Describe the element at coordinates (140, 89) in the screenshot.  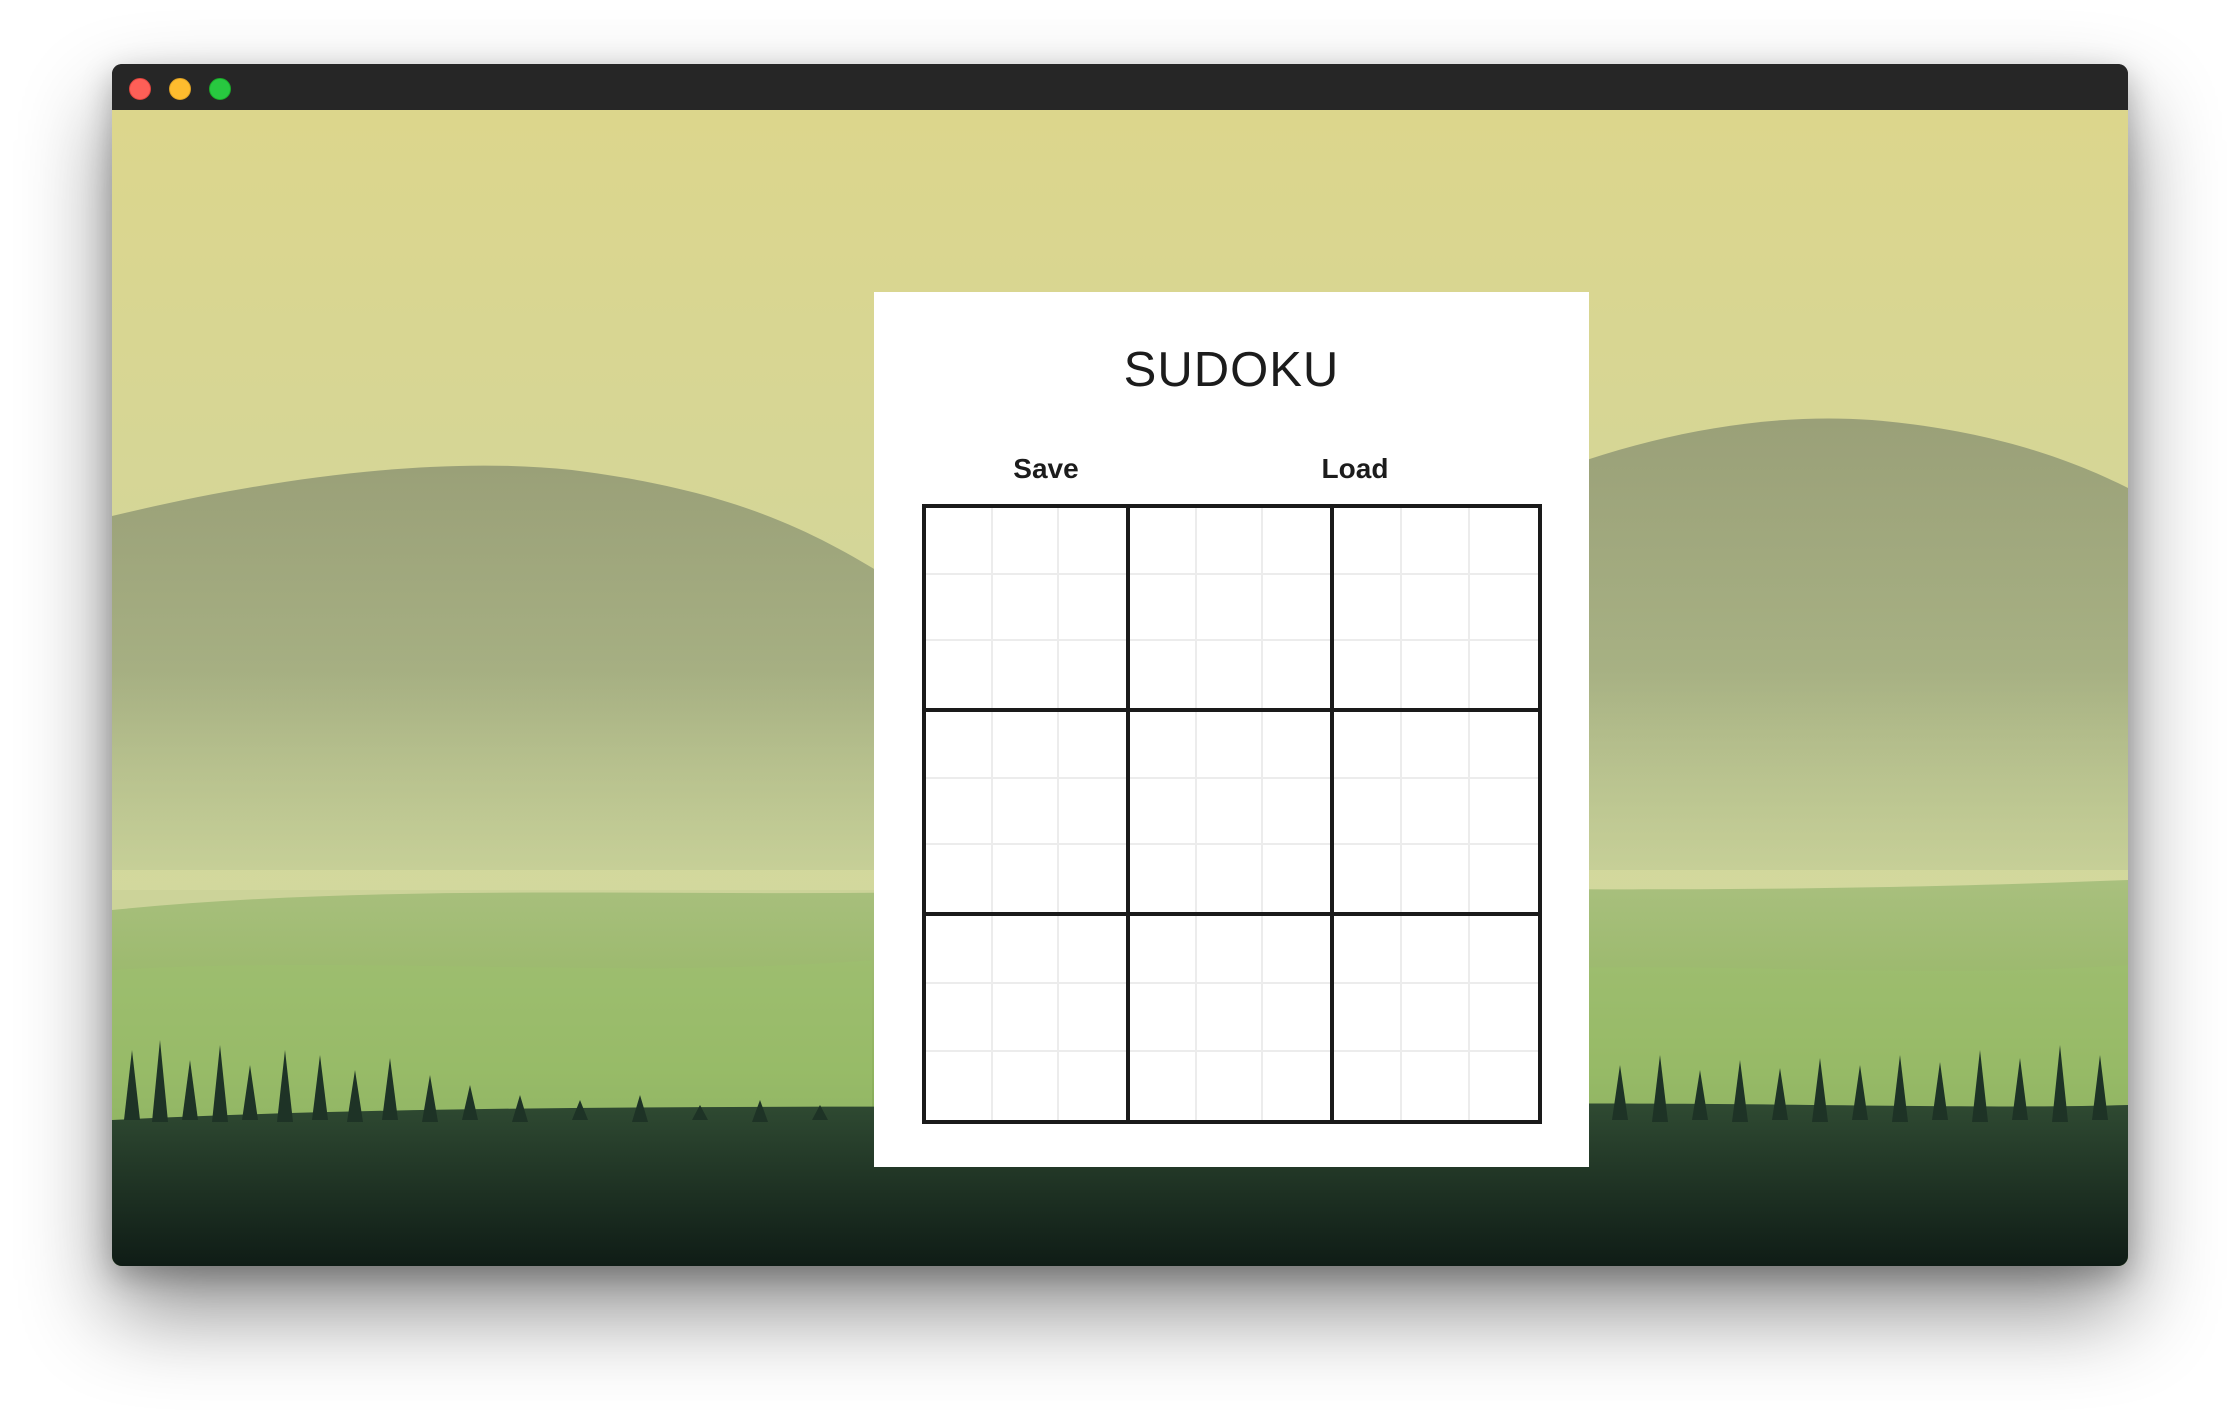
I see `close-window-button` at that location.